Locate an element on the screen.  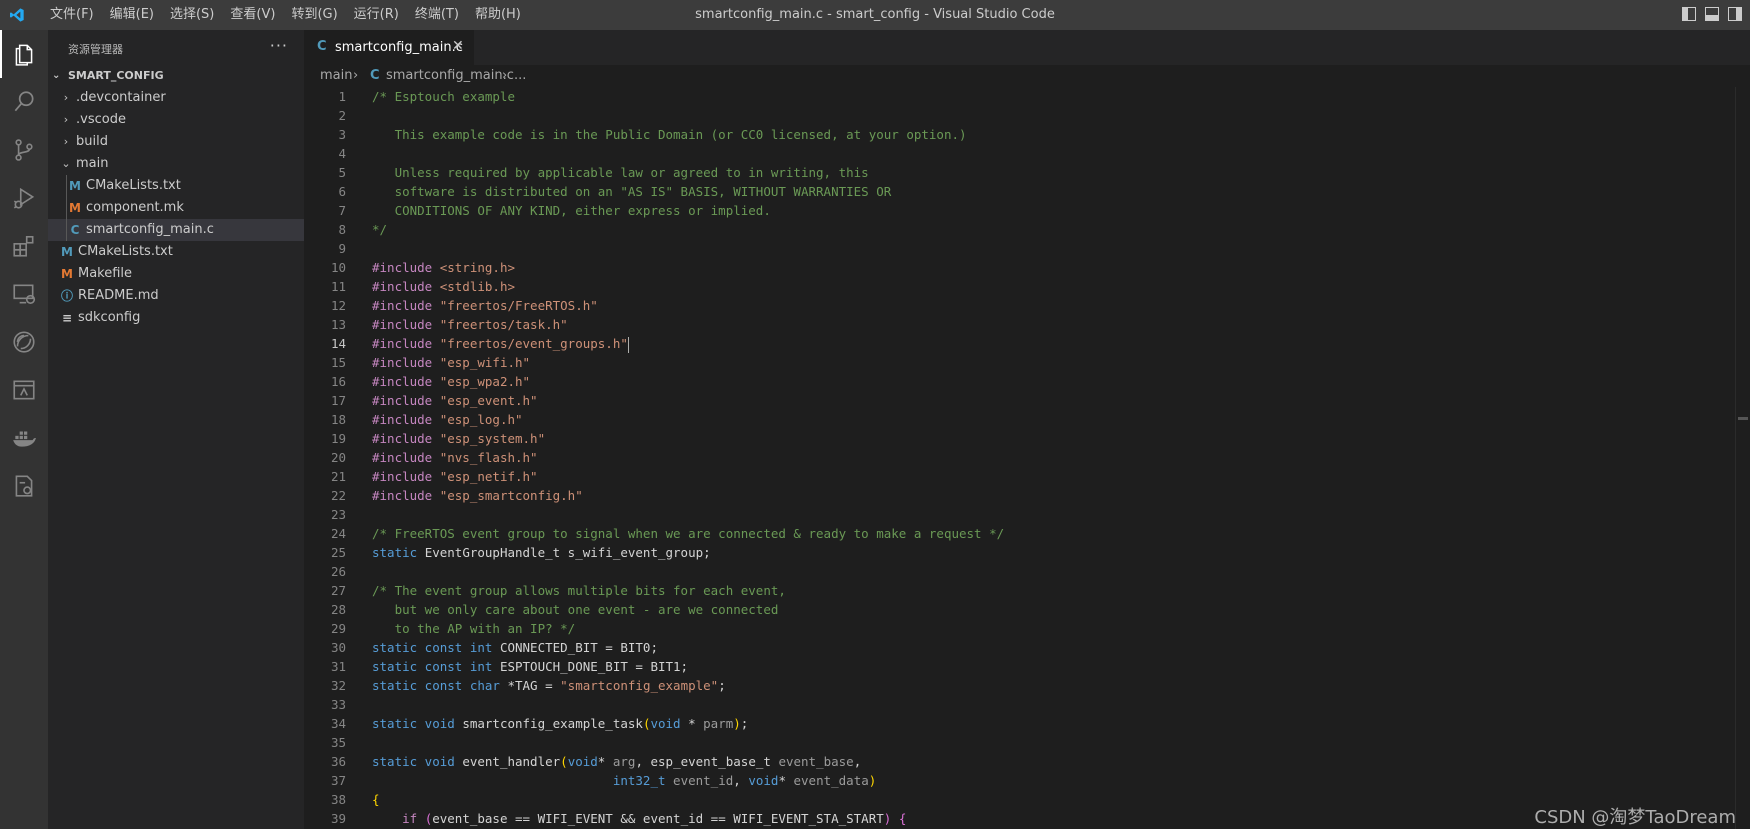
more-actions-icon: ··· is located at coordinates (279, 45).